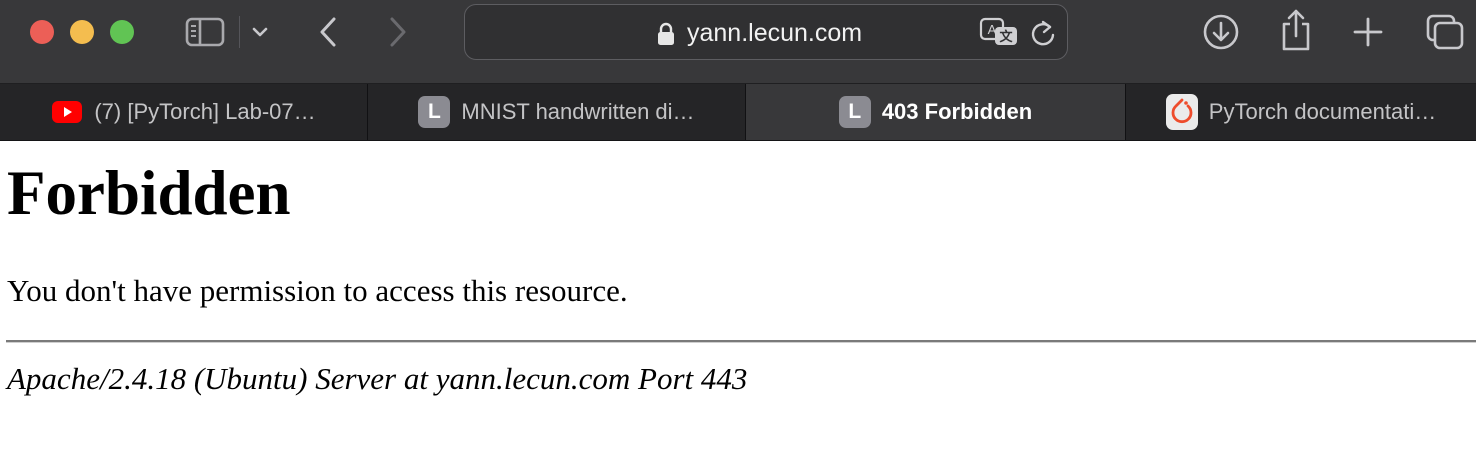  I want to click on translate-icon: A 文, so click(999, 33).